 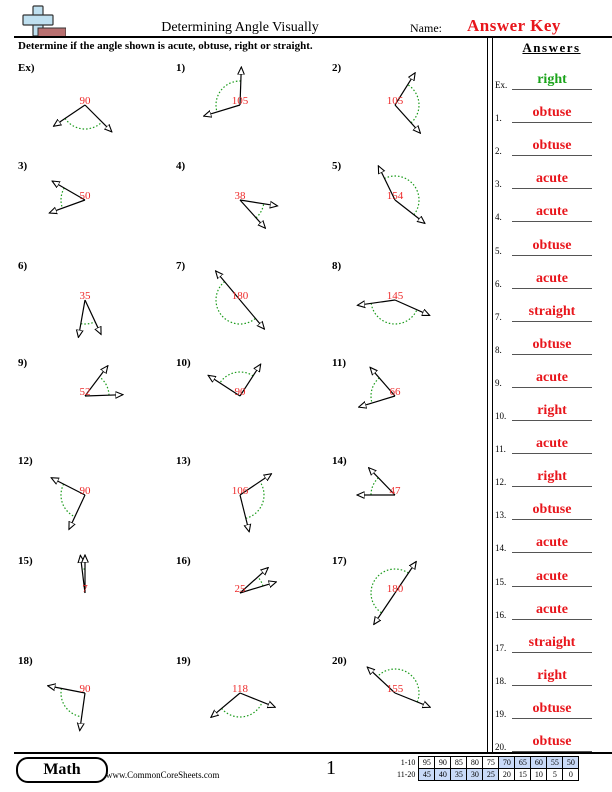 What do you see at coordinates (396, 491) in the screenshot?
I see `angle-measure: 47` at bounding box center [396, 491].